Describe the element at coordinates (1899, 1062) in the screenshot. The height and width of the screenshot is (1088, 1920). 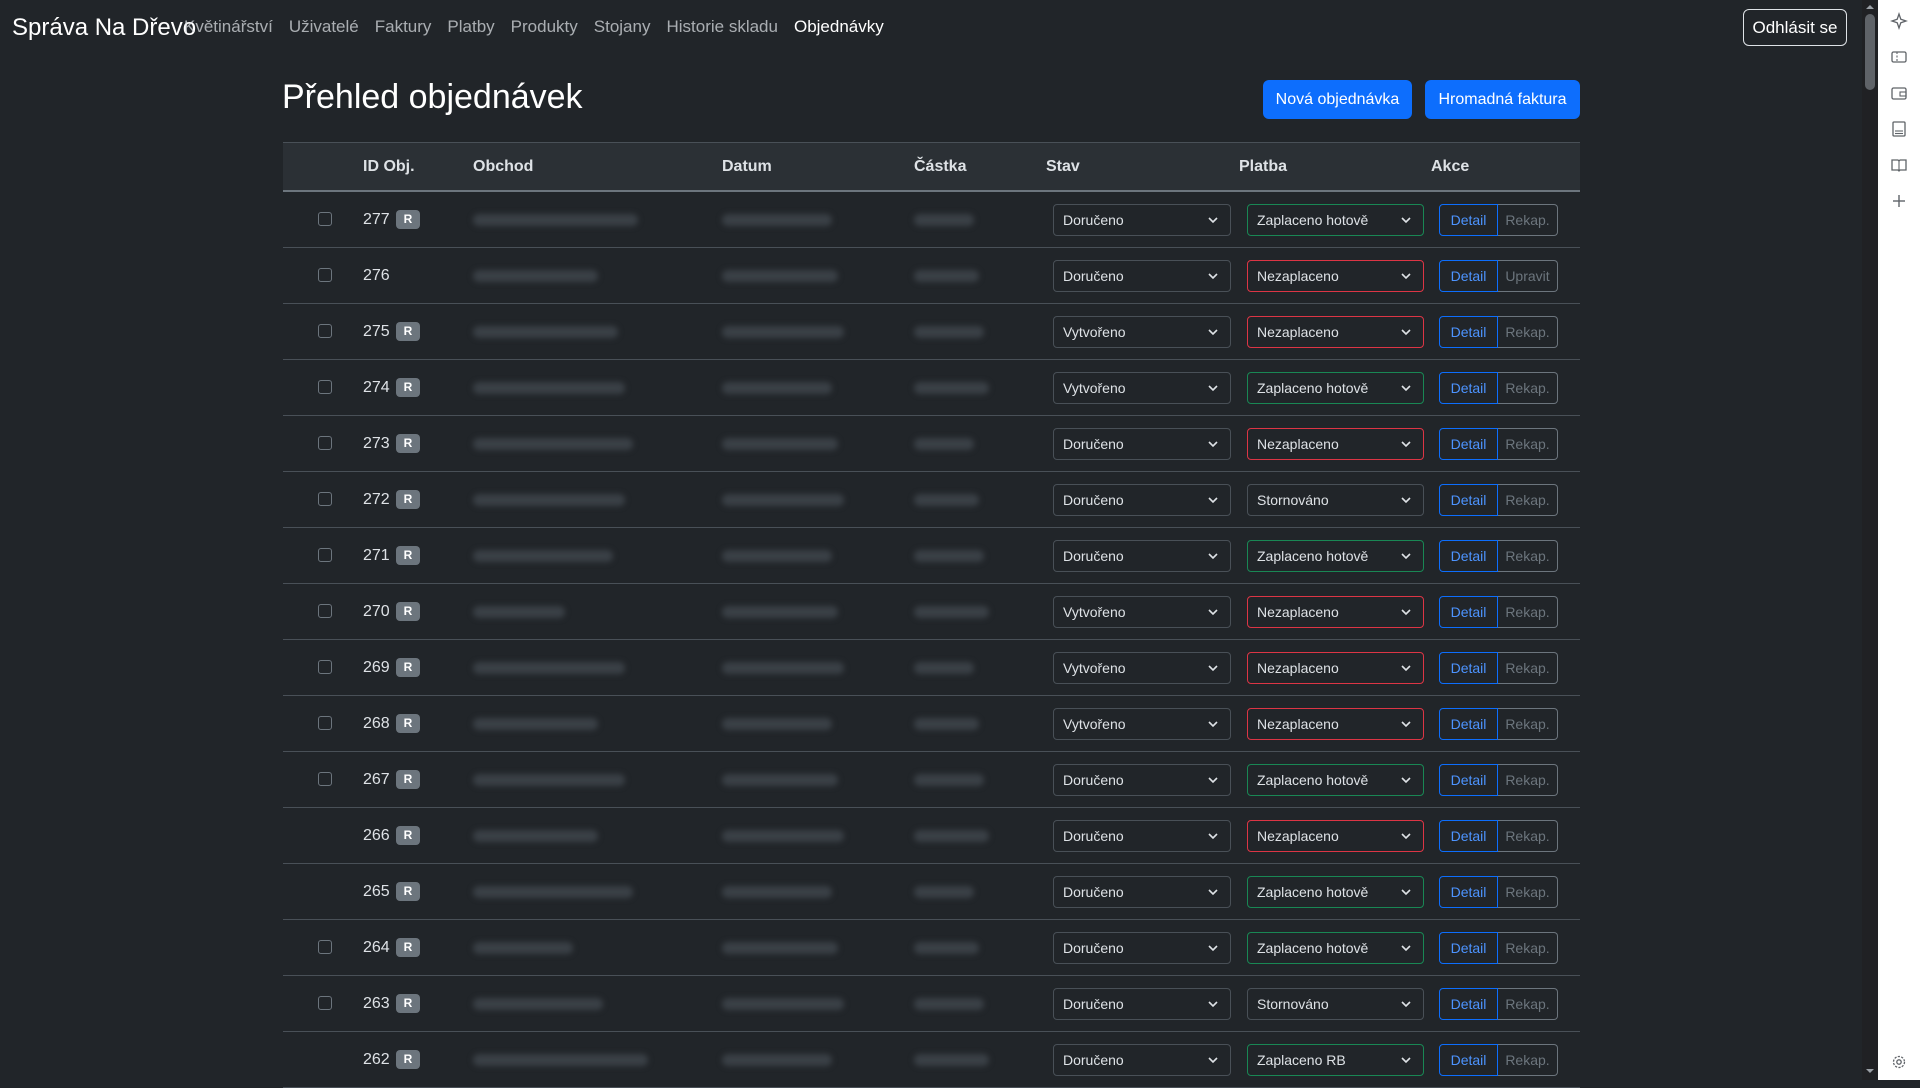
I see `gear-icon` at that location.